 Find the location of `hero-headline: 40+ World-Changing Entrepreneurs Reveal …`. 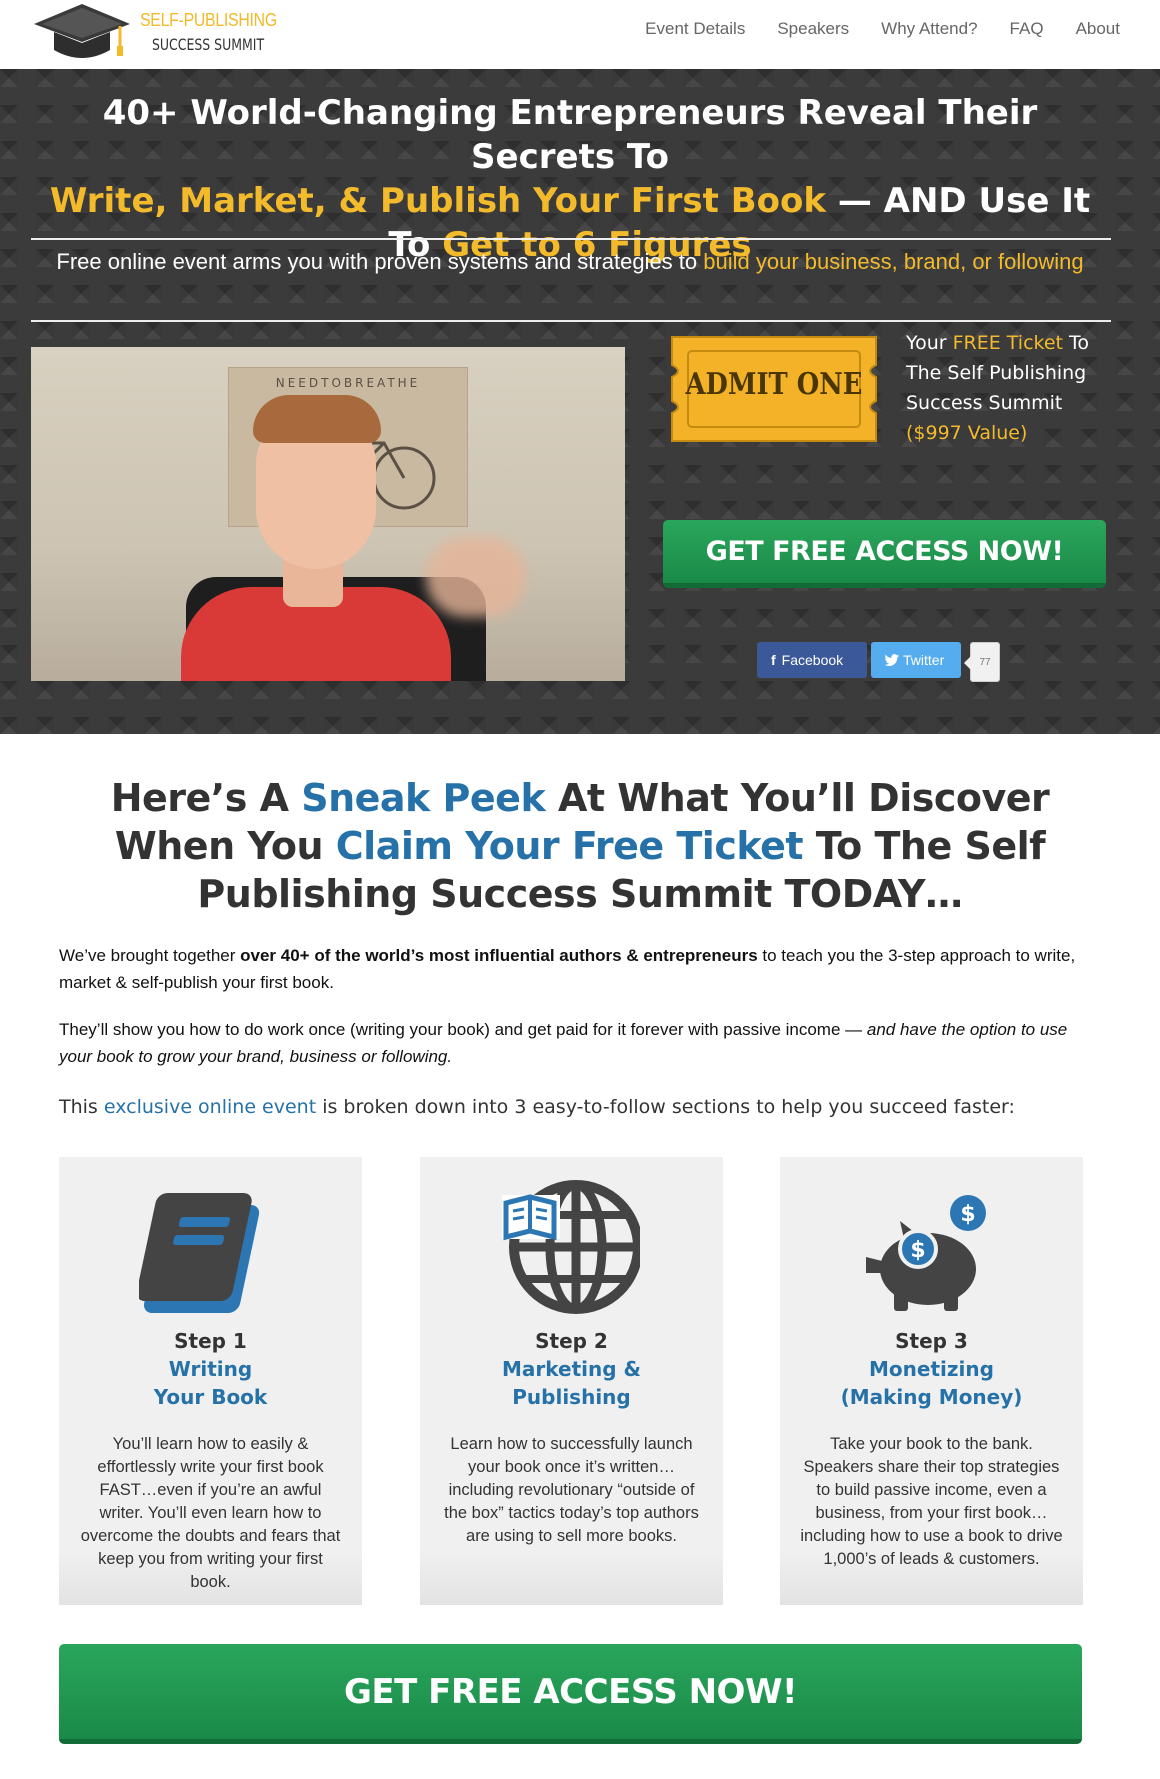

hero-headline: 40+ World-Changing Entrepreneurs Reveal … is located at coordinates (570, 179).